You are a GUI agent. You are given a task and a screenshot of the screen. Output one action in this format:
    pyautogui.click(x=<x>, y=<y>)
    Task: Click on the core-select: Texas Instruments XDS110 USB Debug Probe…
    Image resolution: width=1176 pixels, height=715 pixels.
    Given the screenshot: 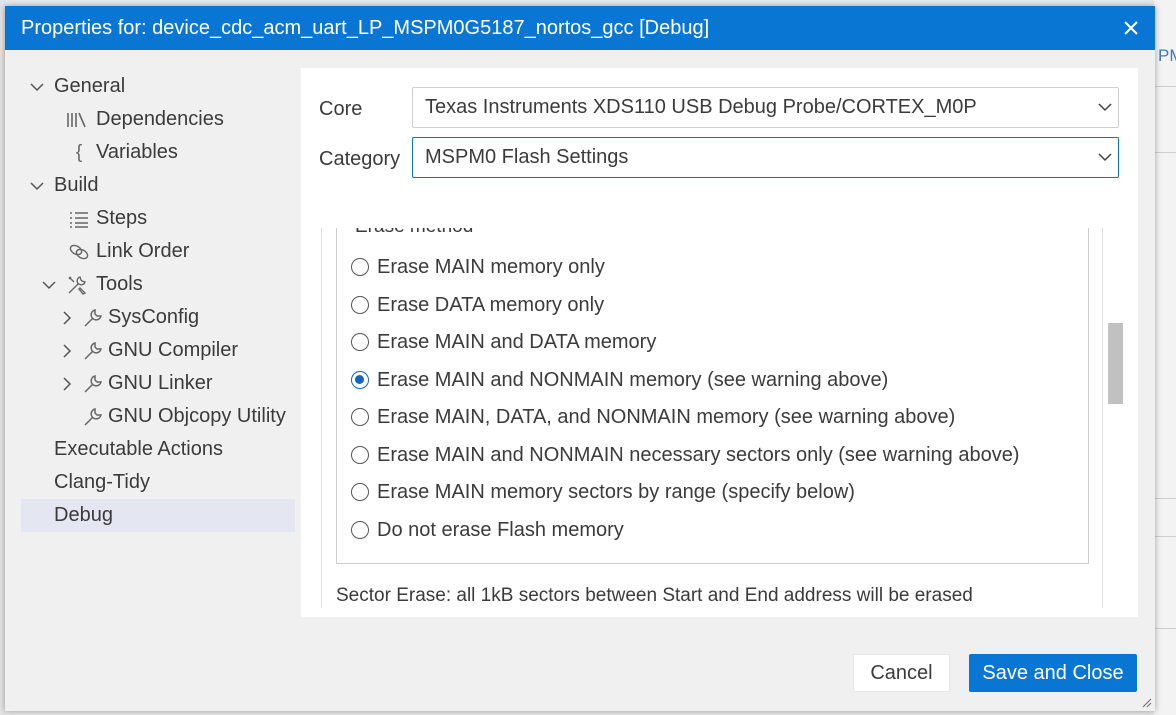 What is the action you would take?
    pyautogui.click(x=765, y=107)
    